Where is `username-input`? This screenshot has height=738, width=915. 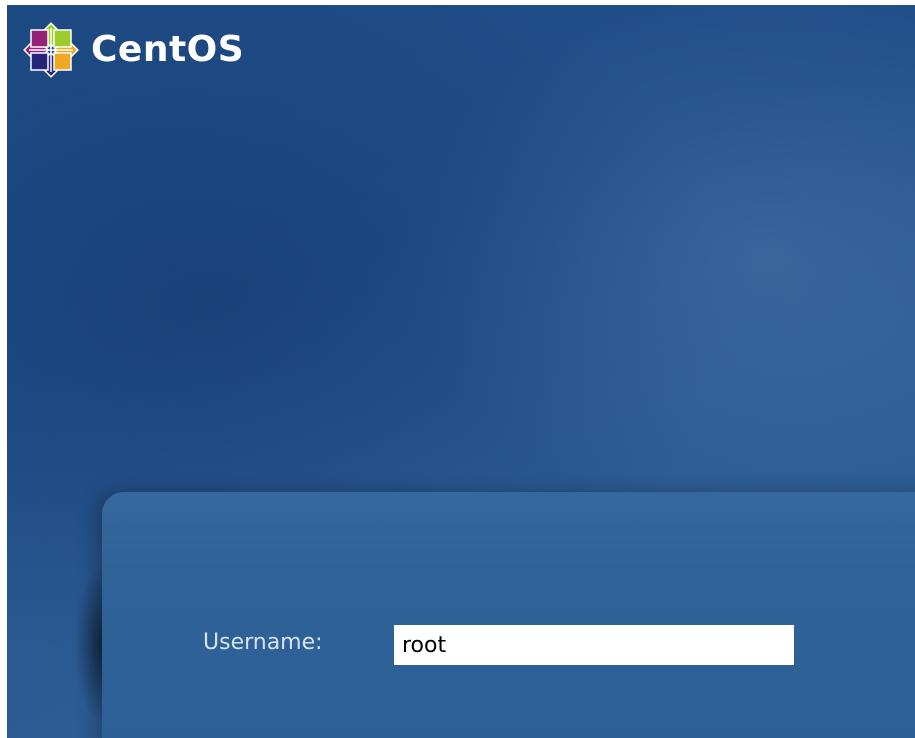 username-input is located at coordinates (594, 645).